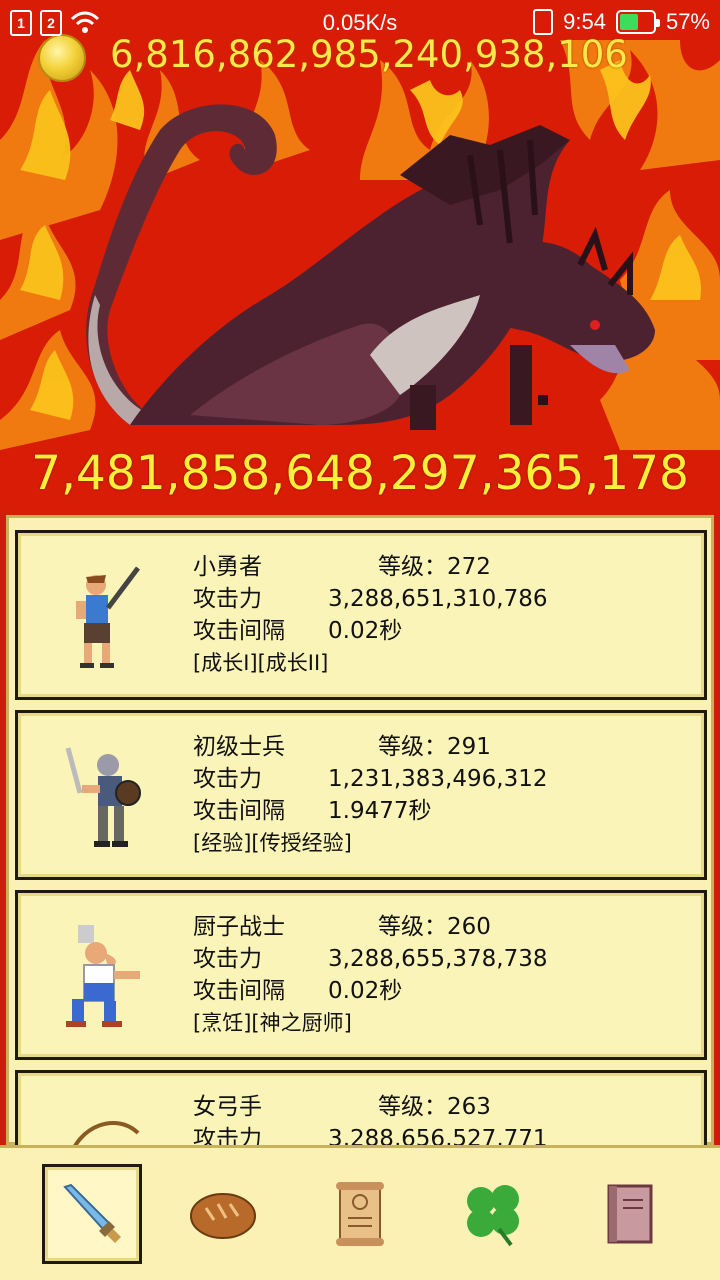  I want to click on hero-name: 初级士兵, so click(239, 747).